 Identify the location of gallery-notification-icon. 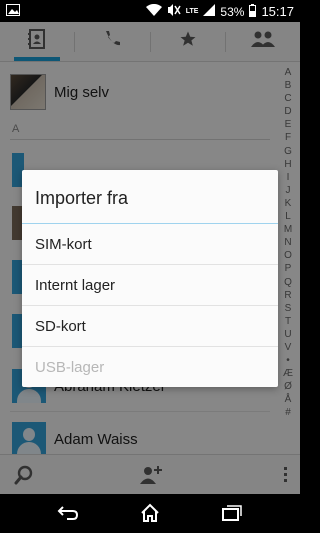
(13, 11).